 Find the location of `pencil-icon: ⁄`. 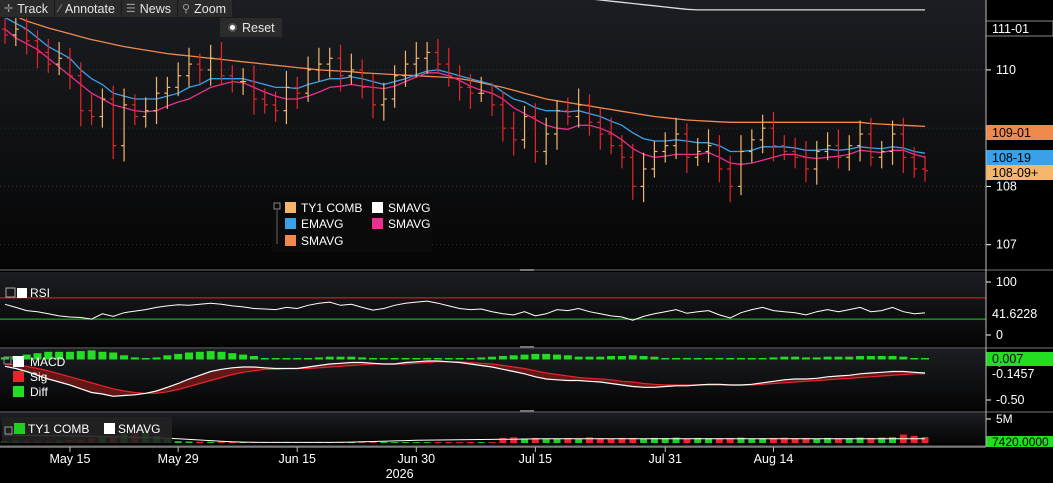

pencil-icon: ⁄ is located at coordinates (60, 8).